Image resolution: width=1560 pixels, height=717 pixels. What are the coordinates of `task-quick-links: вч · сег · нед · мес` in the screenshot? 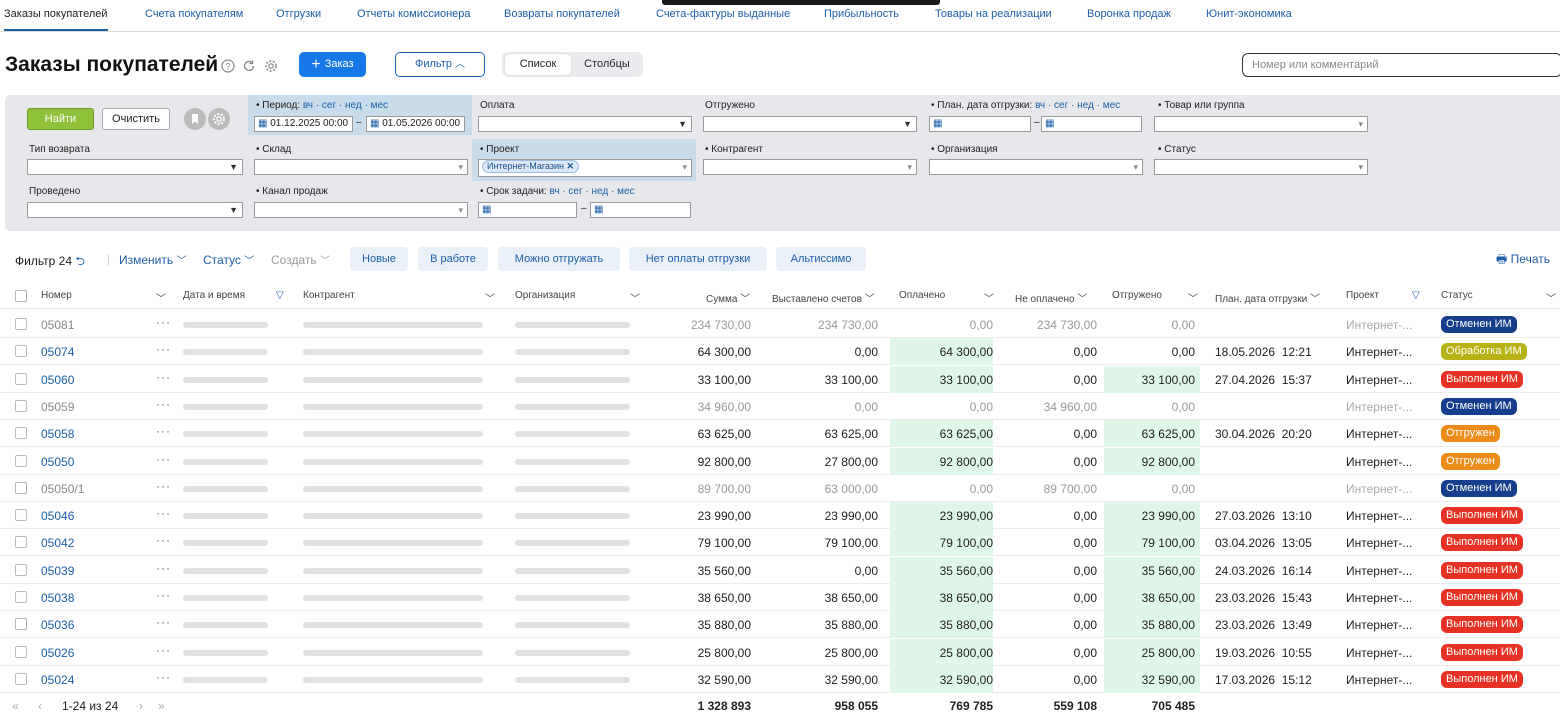 It's located at (591, 191).